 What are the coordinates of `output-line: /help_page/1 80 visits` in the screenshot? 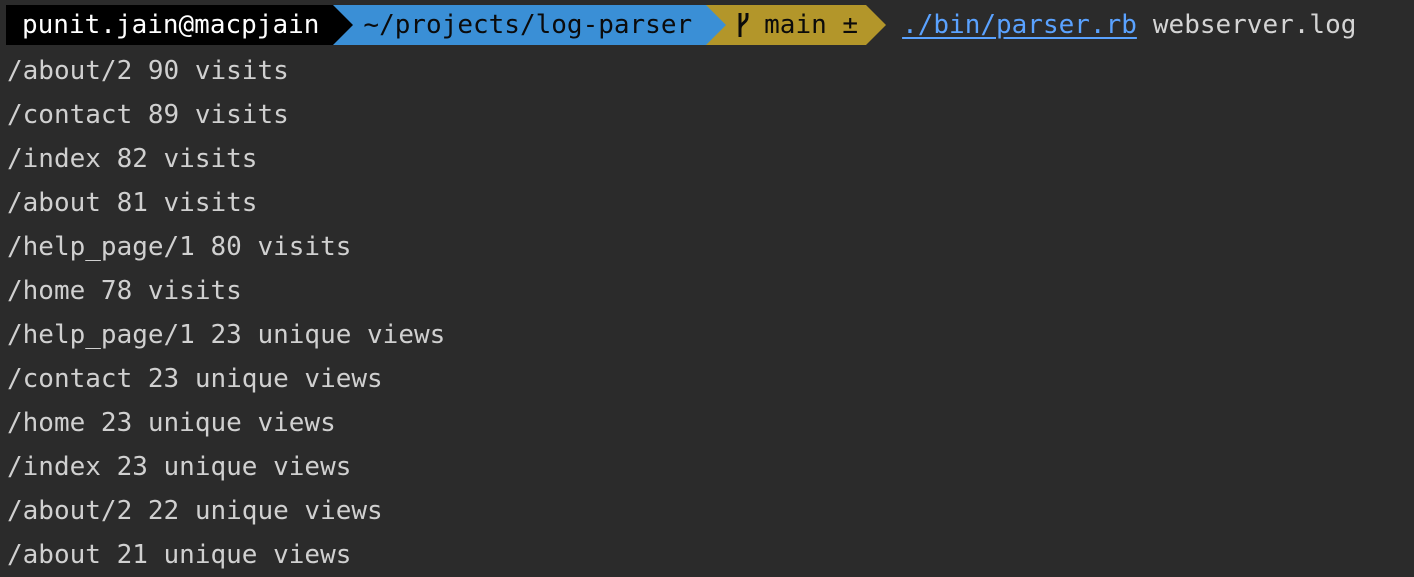 It's located at (179, 247).